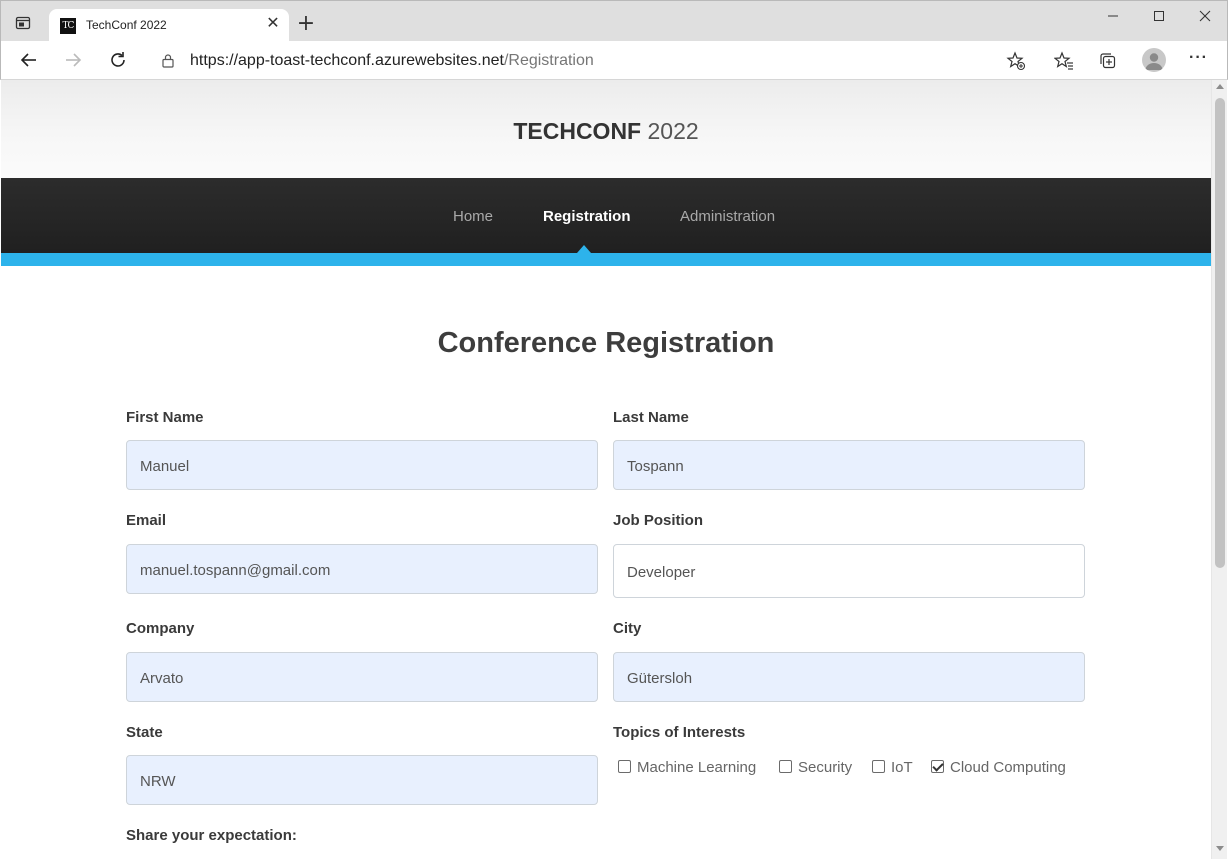  Describe the element at coordinates (902, 767) in the screenshot. I see `topic-label: IoT` at that location.